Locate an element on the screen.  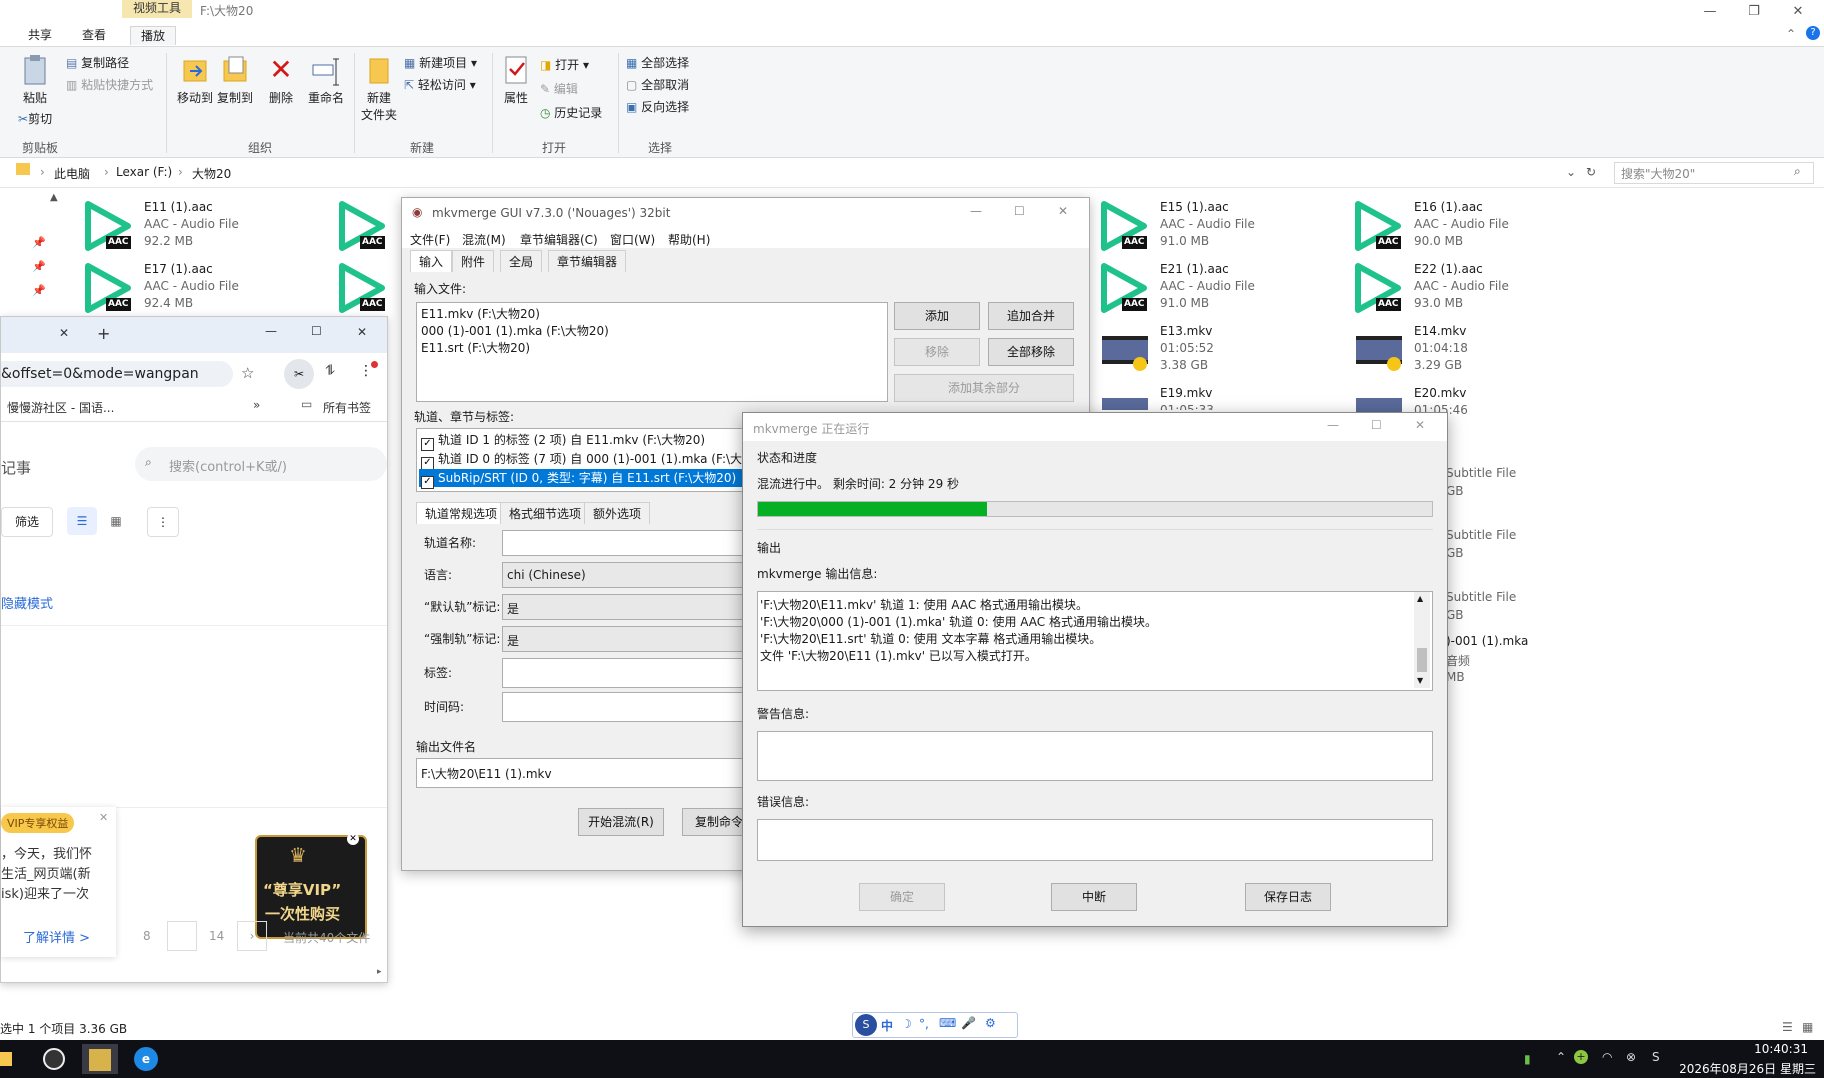
clock-time: 10:40:31 is located at coordinates (1762, 1049).